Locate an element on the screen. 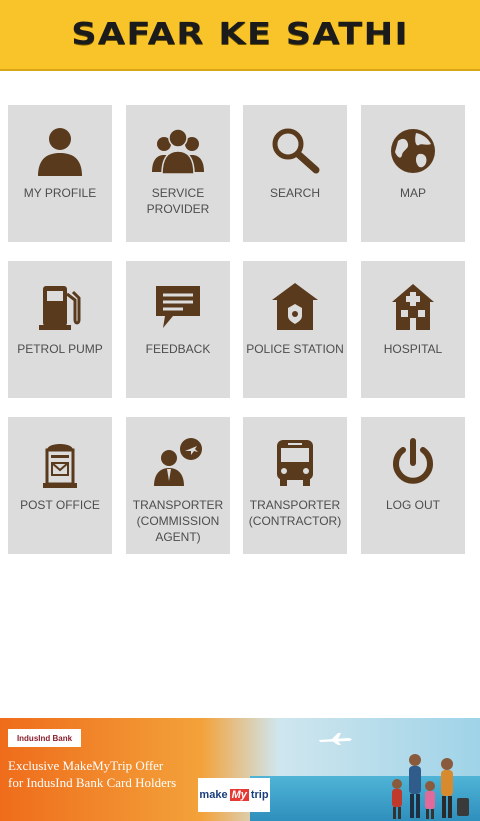 The width and height of the screenshot is (480, 821). menu-label: FEEDBACK is located at coordinates (178, 349).